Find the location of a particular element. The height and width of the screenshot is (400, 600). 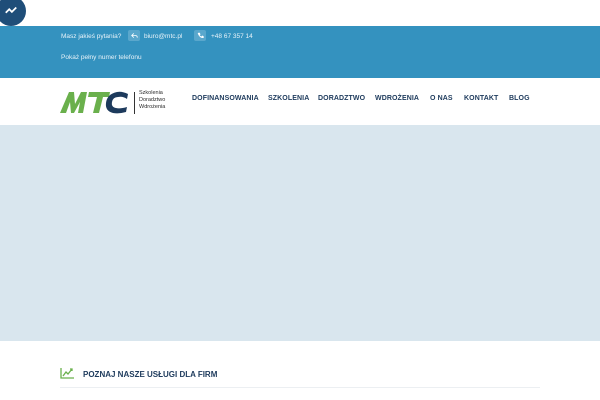

logo-divider is located at coordinates (134, 103).